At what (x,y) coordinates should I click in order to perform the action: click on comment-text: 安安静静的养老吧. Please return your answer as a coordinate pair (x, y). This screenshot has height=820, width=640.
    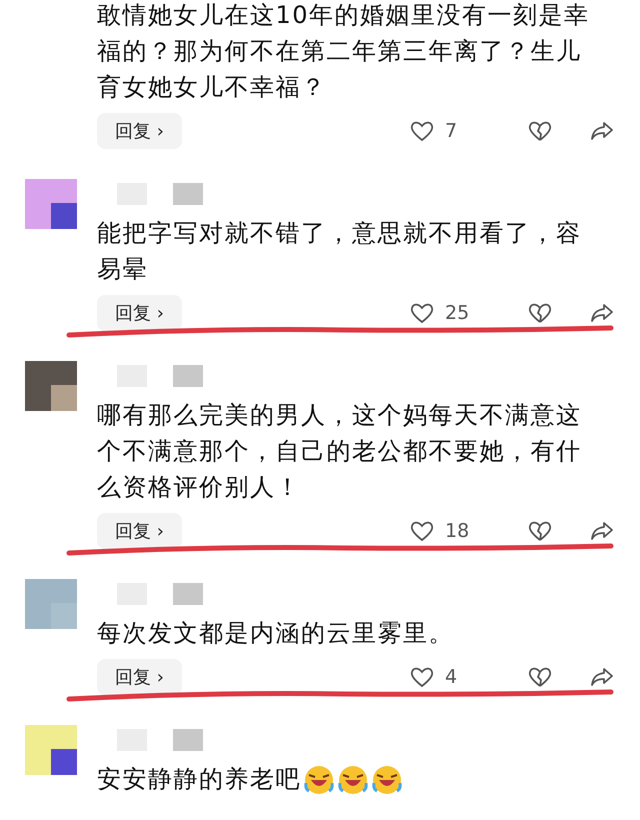
    Looking at the image, I should click on (344, 779).